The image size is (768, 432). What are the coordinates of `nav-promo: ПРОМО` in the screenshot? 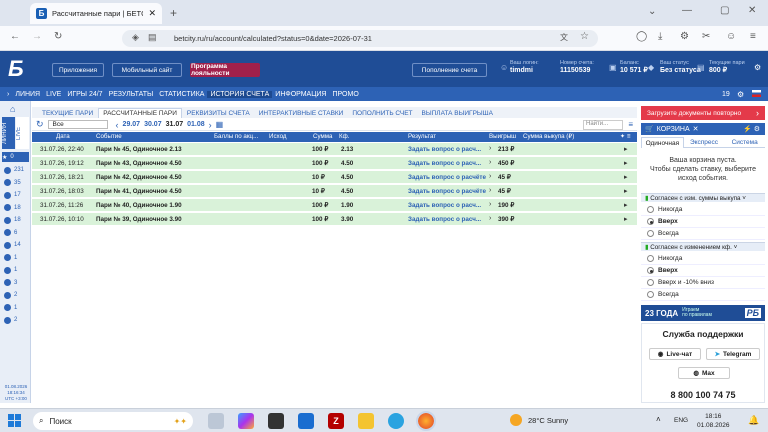 It's located at (346, 94).